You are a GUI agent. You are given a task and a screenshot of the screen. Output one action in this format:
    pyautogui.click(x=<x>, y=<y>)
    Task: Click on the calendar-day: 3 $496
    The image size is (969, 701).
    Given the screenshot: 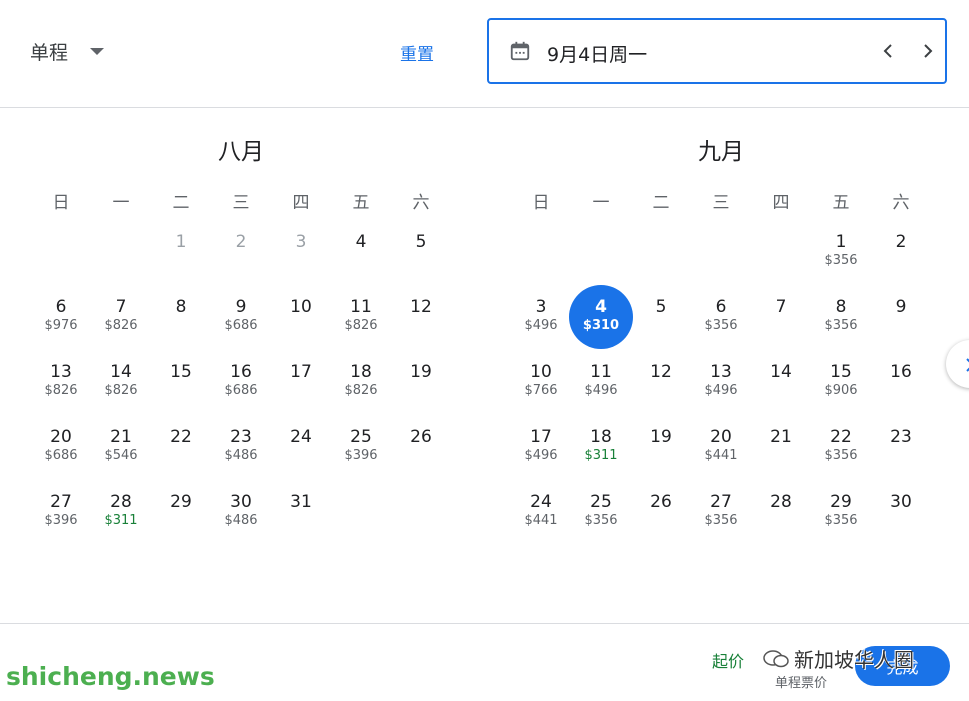 What is the action you would take?
    pyautogui.click(x=541, y=321)
    